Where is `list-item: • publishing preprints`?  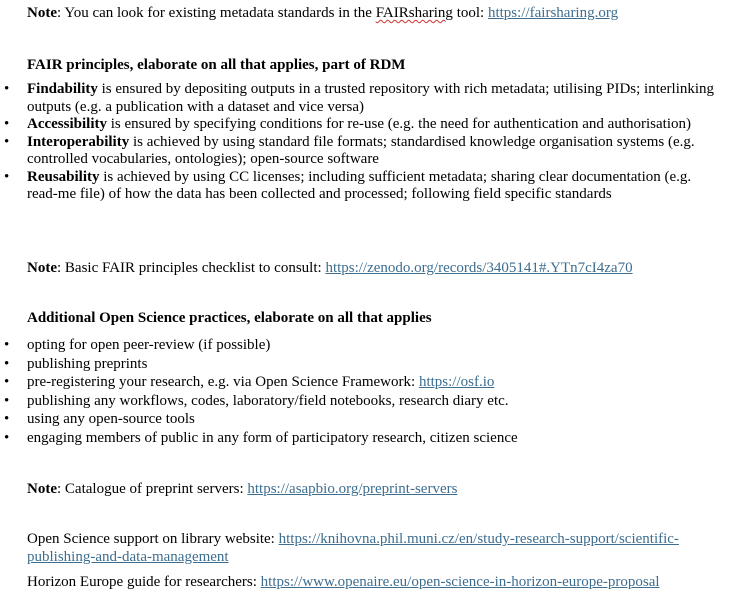 list-item: • publishing preprints is located at coordinates (360, 364).